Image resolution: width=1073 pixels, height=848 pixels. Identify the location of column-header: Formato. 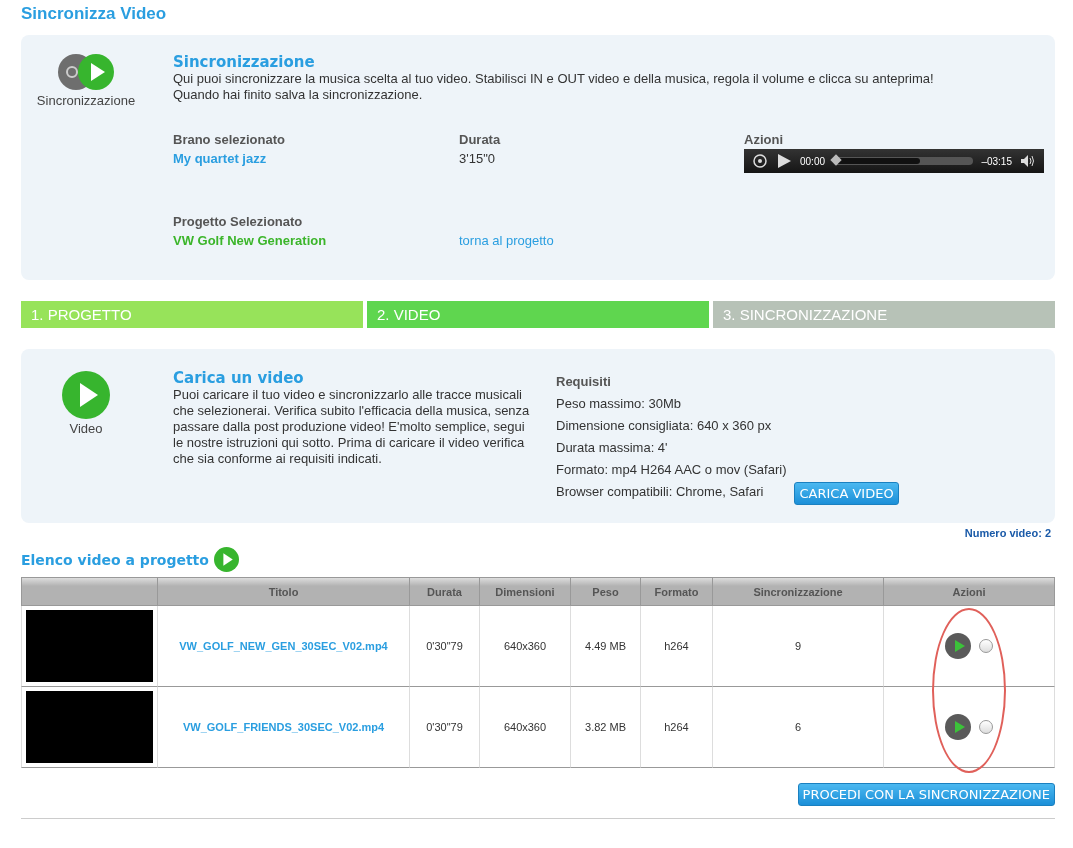
(677, 591).